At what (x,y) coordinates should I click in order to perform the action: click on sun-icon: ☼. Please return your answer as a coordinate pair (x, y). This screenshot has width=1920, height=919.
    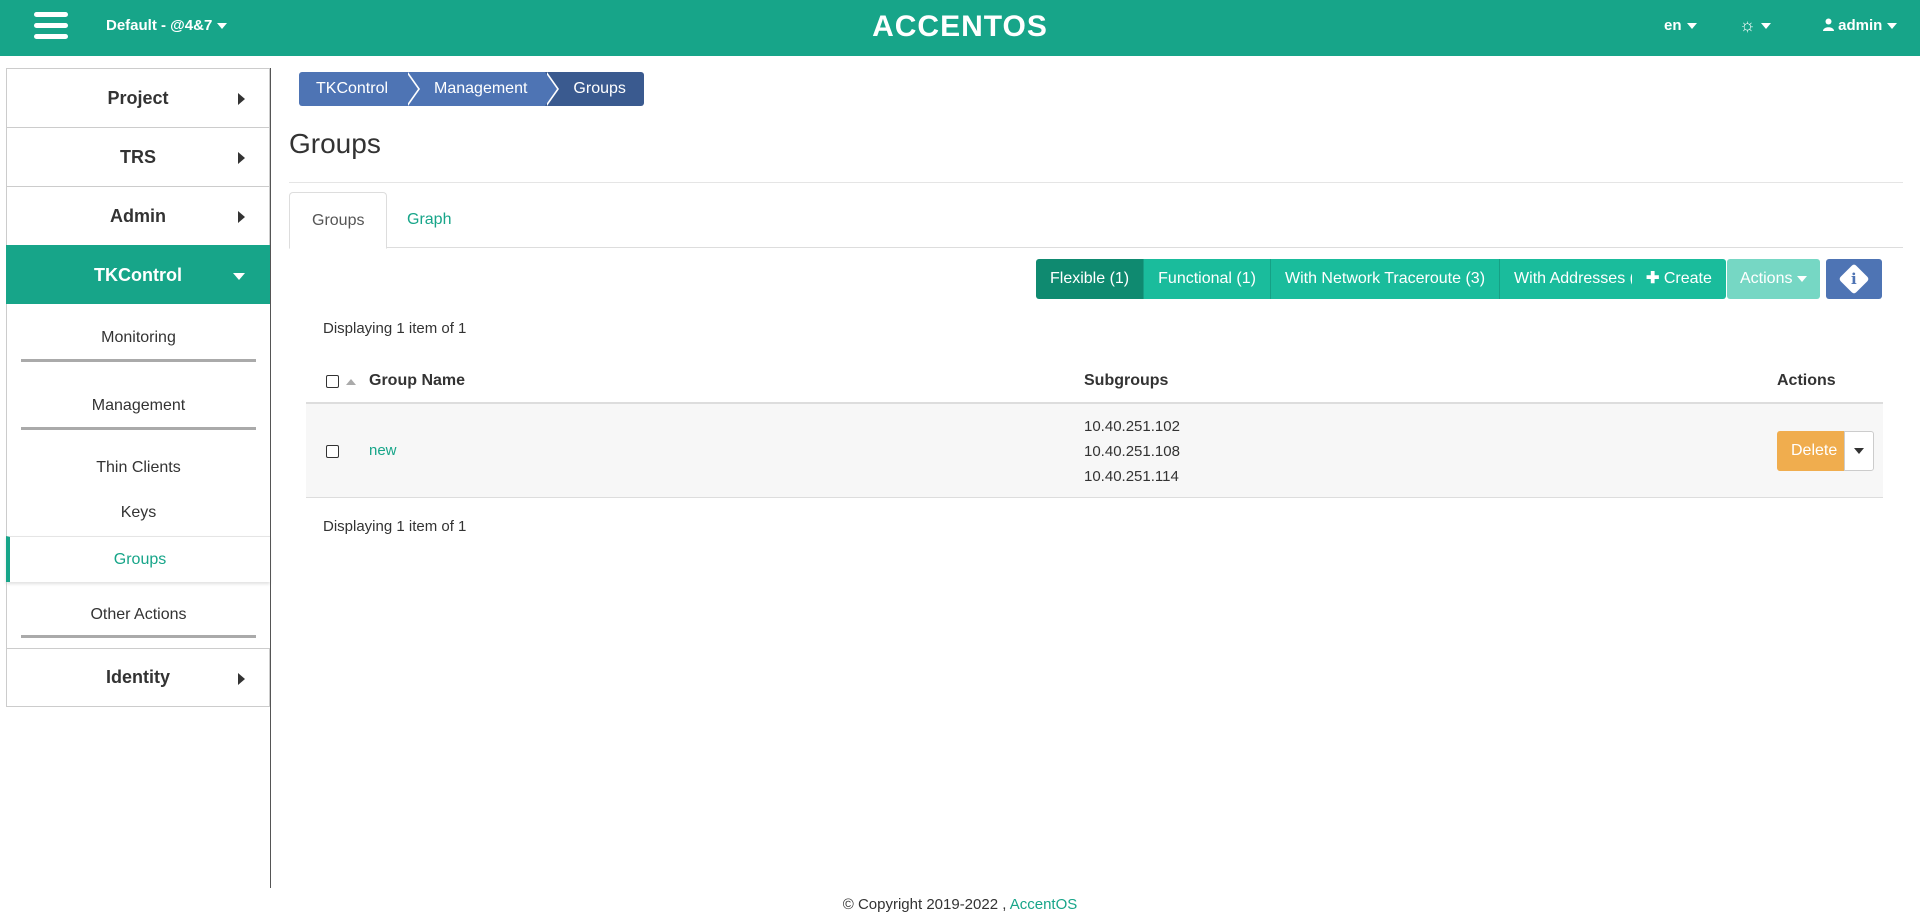
    Looking at the image, I should click on (1747, 25).